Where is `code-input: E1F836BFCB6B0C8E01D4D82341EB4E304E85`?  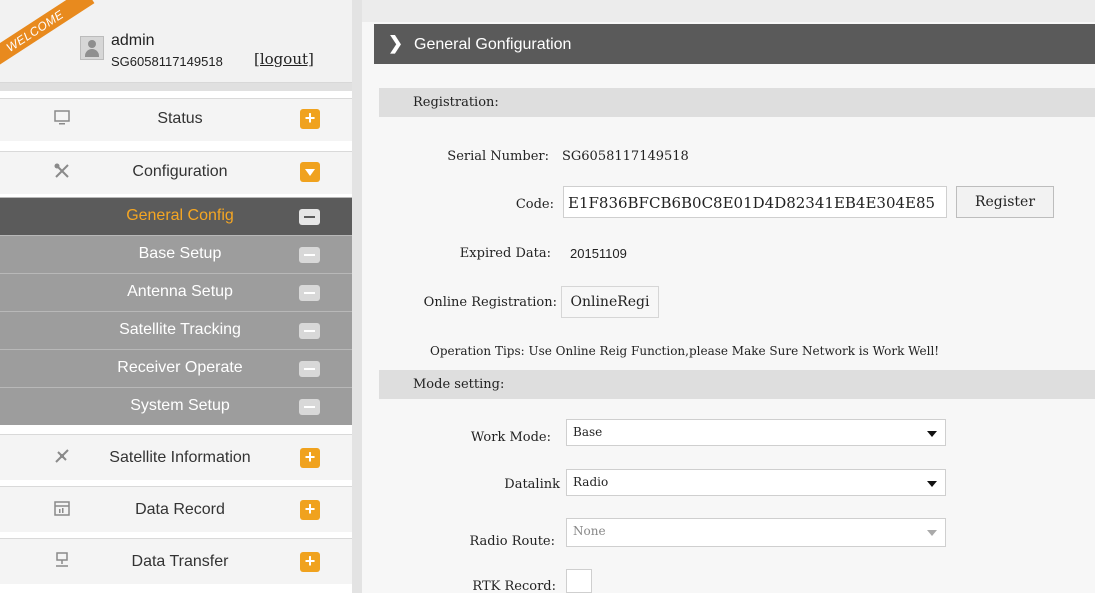 code-input: E1F836BFCB6B0C8E01D4D82341EB4E304E85 is located at coordinates (755, 202).